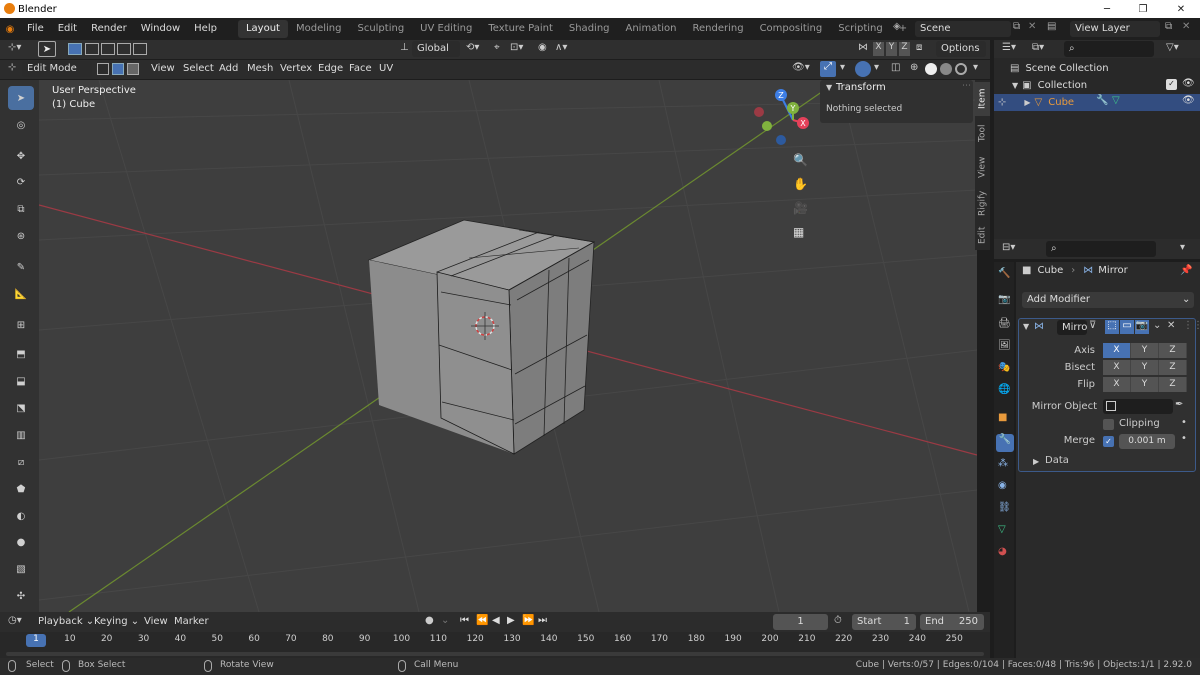  Describe the element at coordinates (14, 47) in the screenshot. I see `editor-type-icon: ⊹▾` at that location.